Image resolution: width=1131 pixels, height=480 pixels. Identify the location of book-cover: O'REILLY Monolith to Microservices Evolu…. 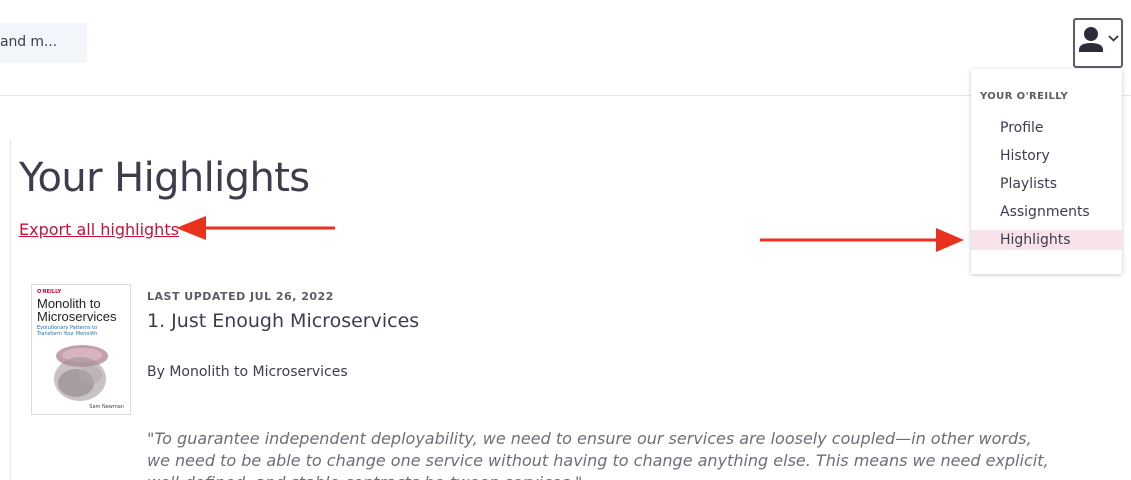
(81, 349).